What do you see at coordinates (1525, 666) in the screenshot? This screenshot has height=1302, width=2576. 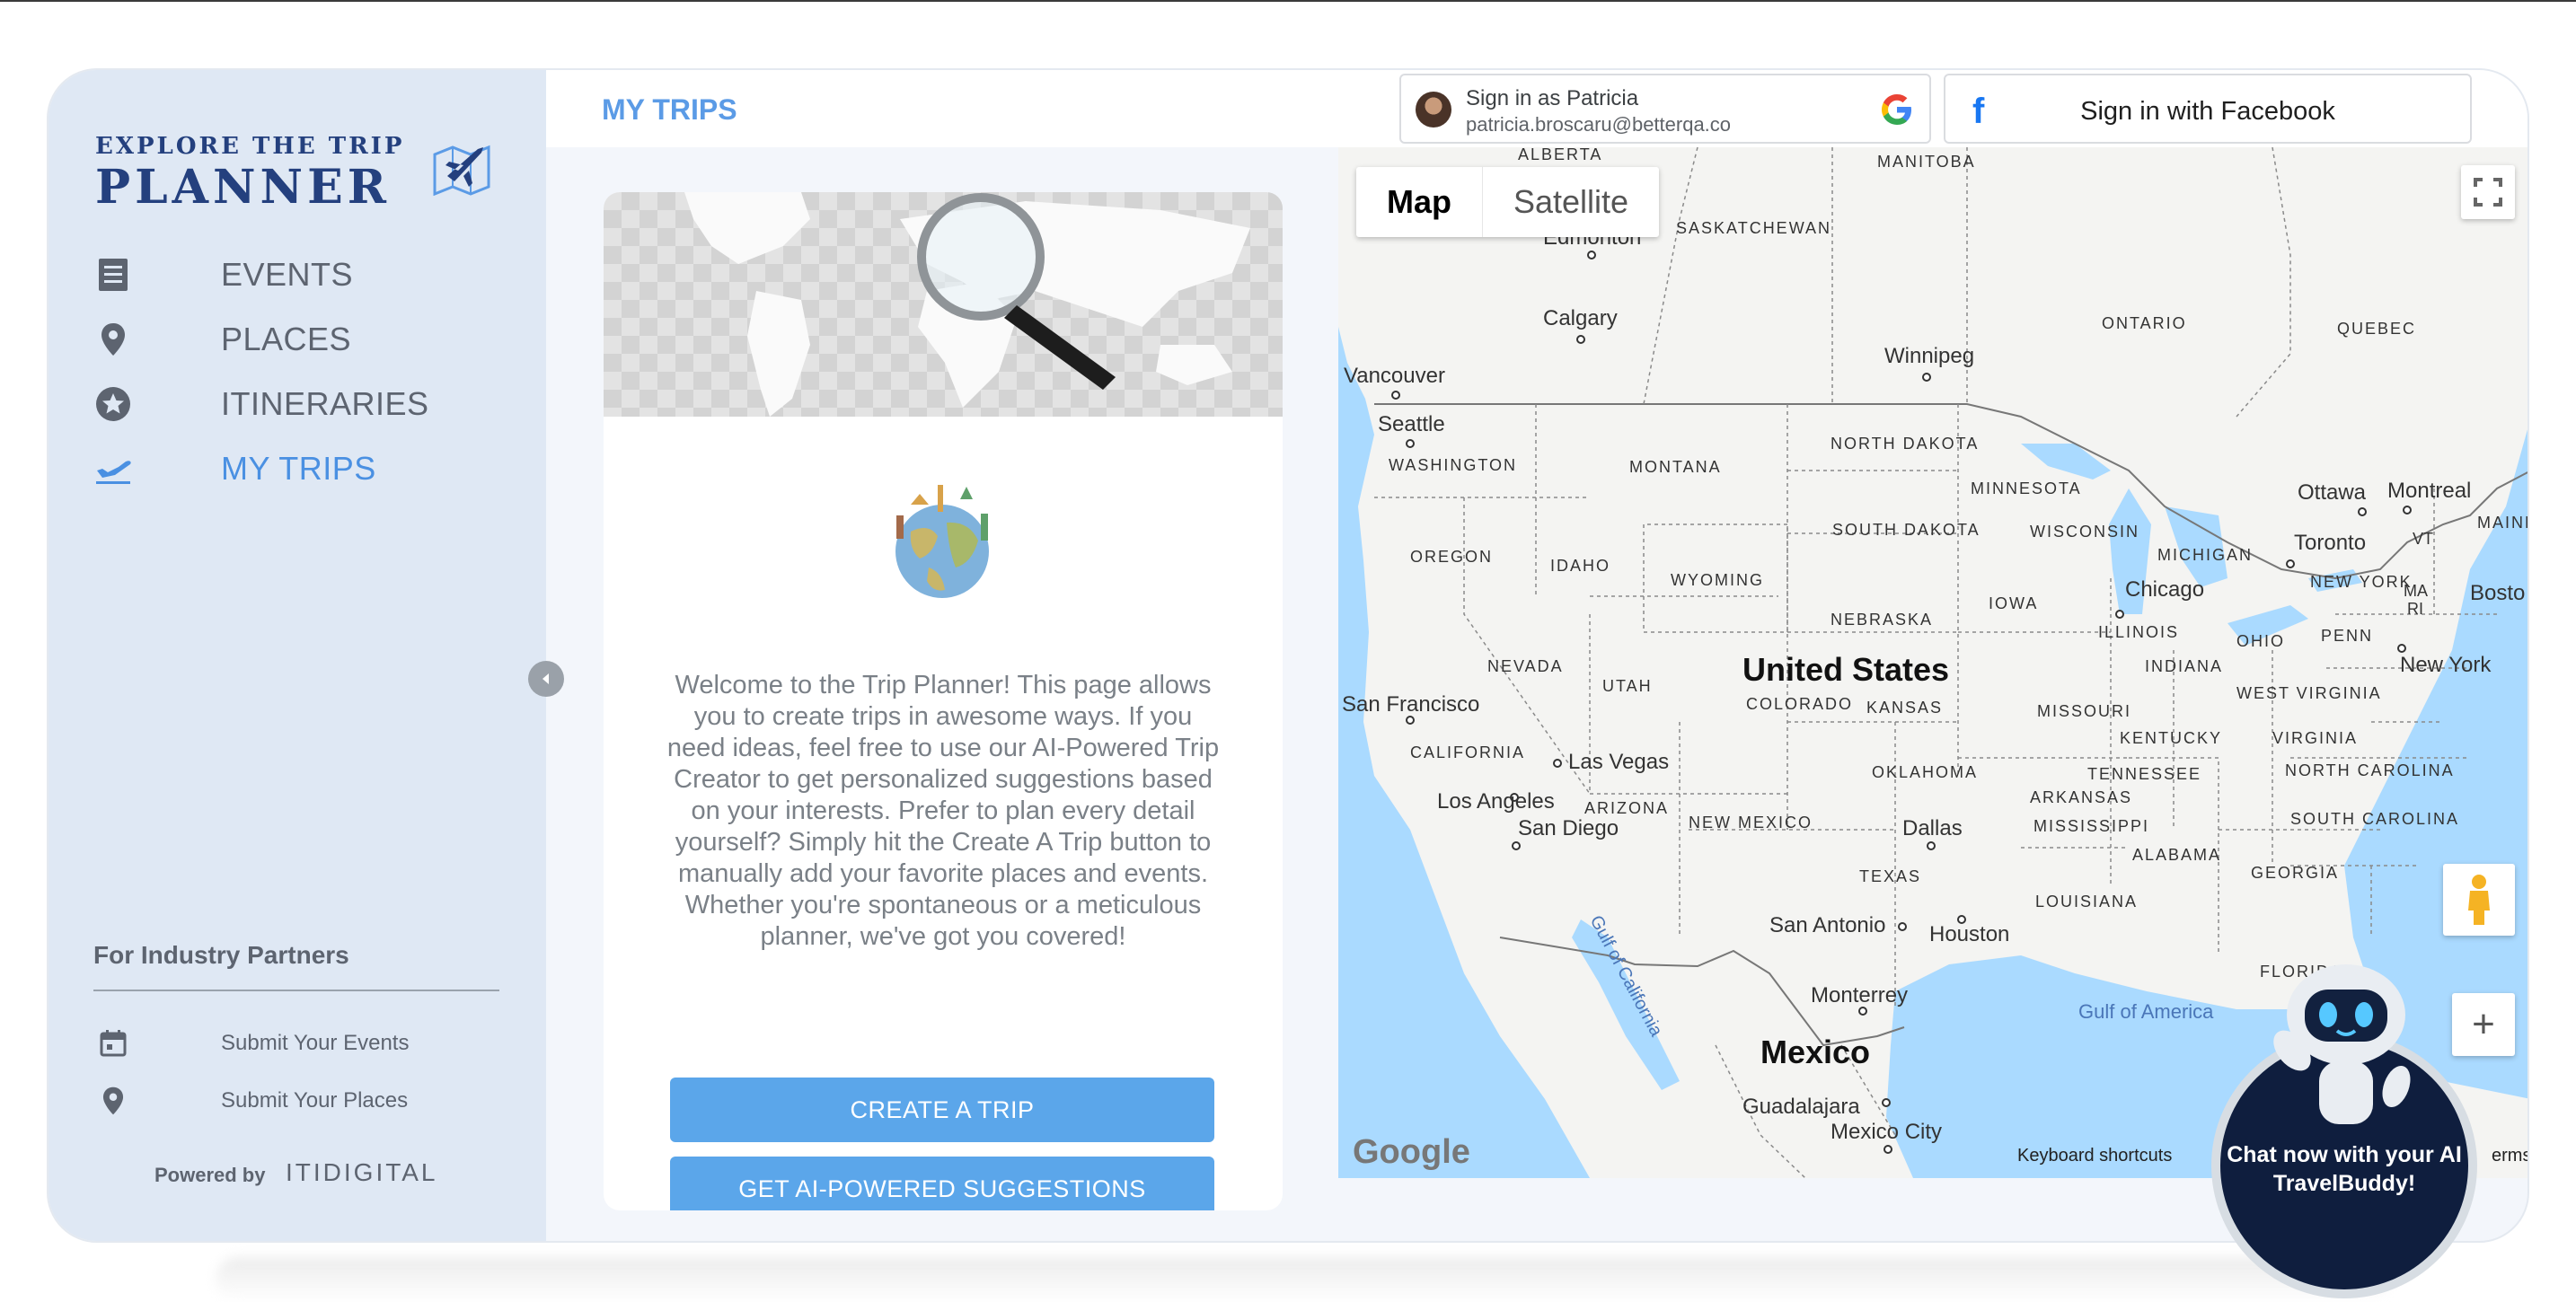 I see `map-label-nevada: NEVADA` at bounding box center [1525, 666].